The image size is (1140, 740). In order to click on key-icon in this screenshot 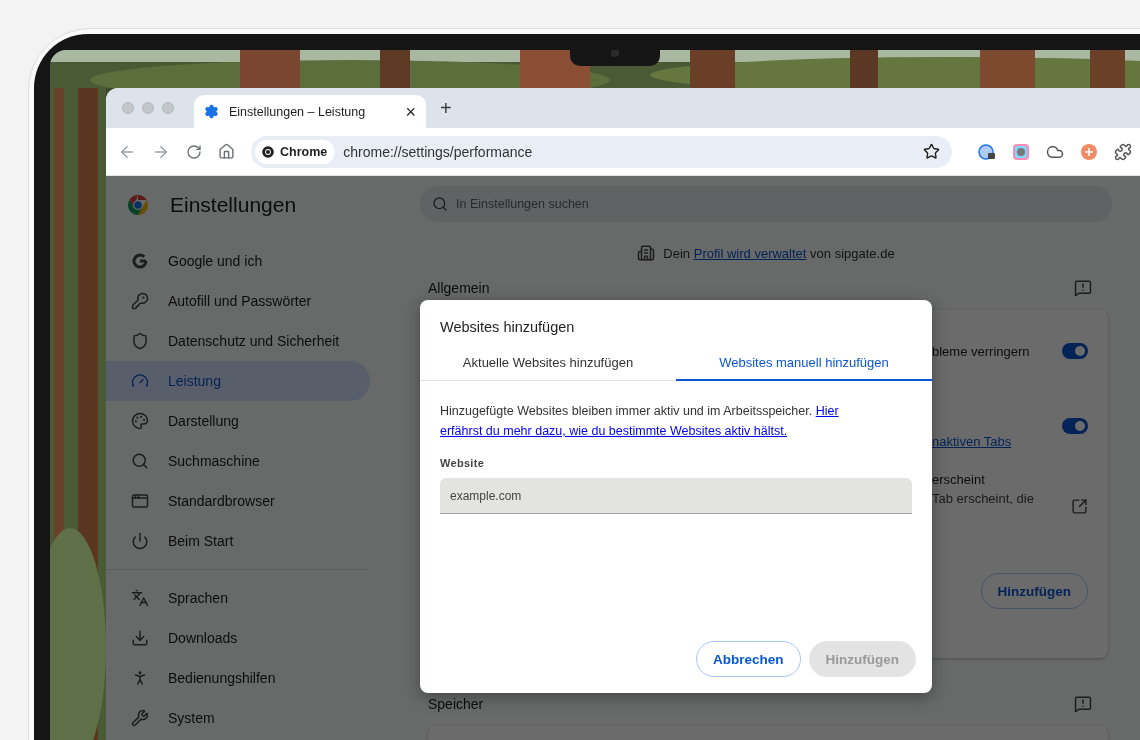, I will do `click(140, 301)`.